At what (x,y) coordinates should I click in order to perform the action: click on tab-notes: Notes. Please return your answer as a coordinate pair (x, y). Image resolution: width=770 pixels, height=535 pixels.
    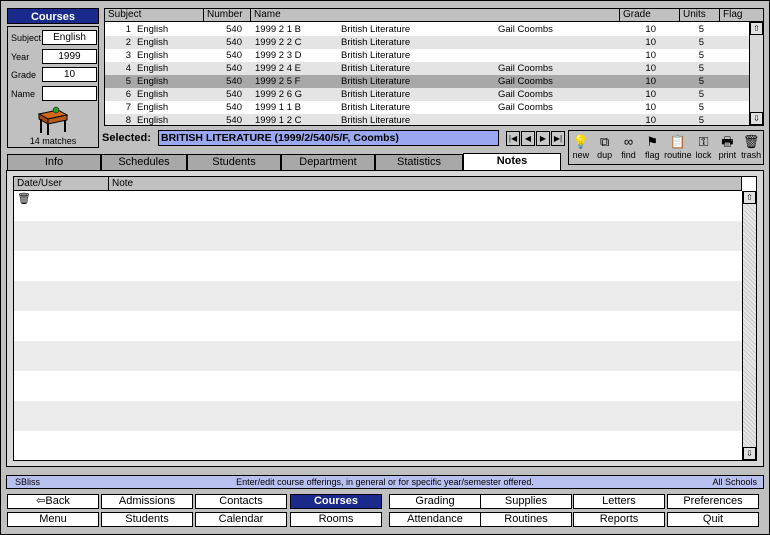
    Looking at the image, I should click on (512, 162).